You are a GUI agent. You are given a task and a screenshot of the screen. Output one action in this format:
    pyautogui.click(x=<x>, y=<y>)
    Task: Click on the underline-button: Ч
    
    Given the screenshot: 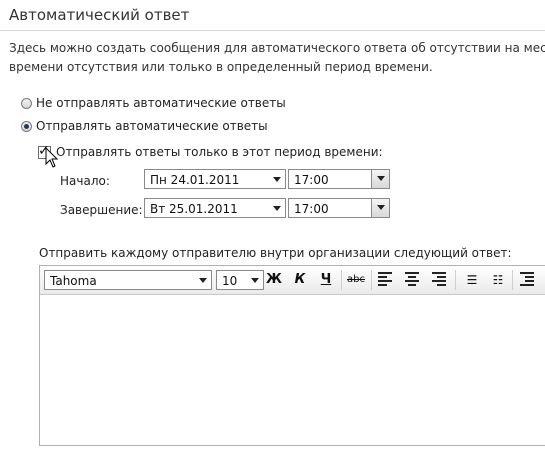 What is the action you would take?
    pyautogui.click(x=326, y=280)
    